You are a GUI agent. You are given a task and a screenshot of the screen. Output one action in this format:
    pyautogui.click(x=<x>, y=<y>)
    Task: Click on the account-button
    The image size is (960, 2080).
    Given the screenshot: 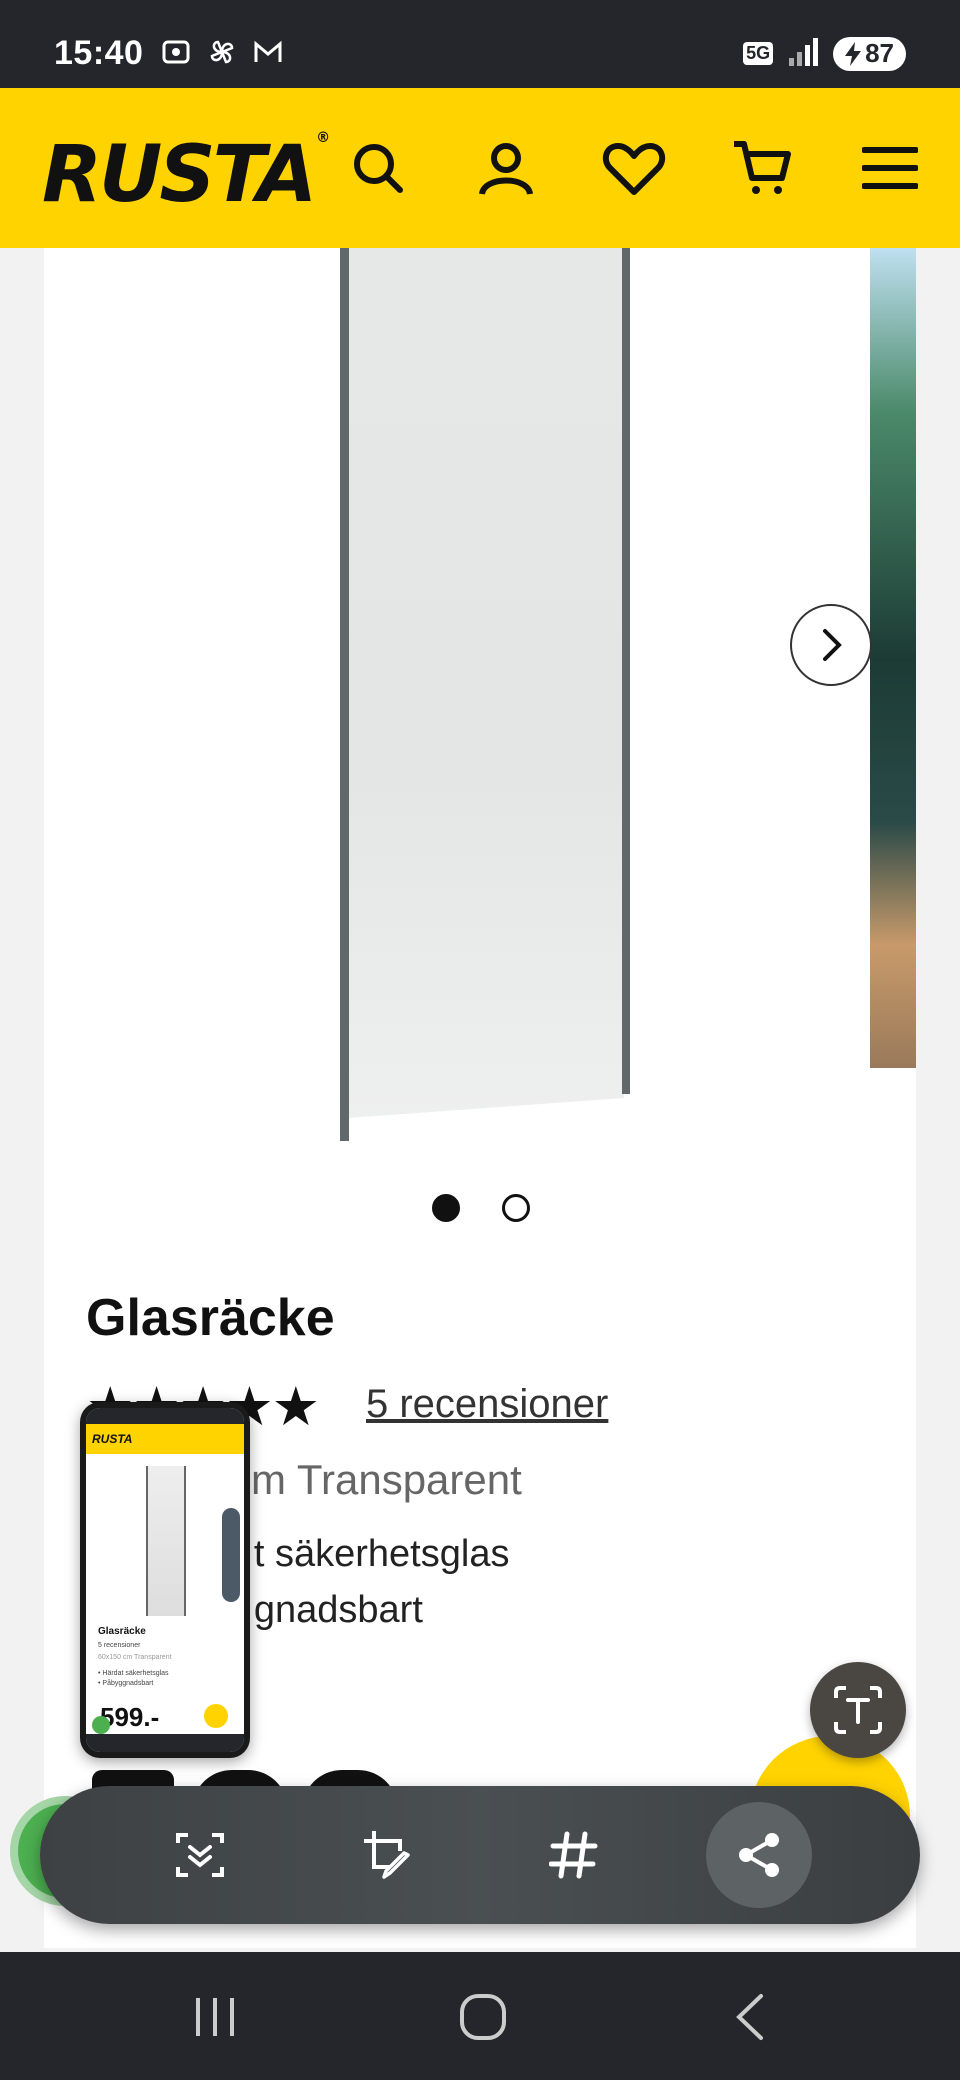 What is the action you would take?
    pyautogui.click(x=506, y=168)
    